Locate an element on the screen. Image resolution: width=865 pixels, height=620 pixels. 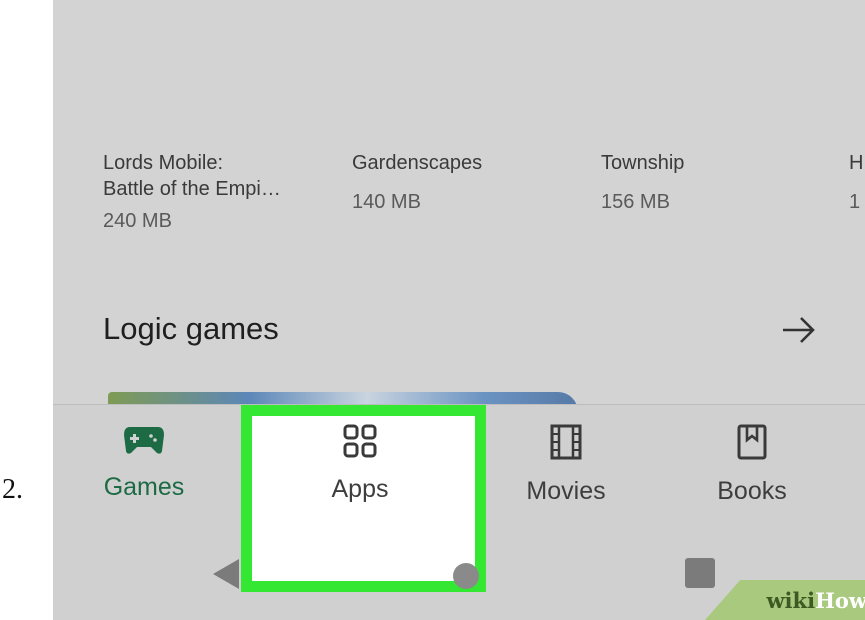
nav-item-books: Books is located at coordinates (752, 464).